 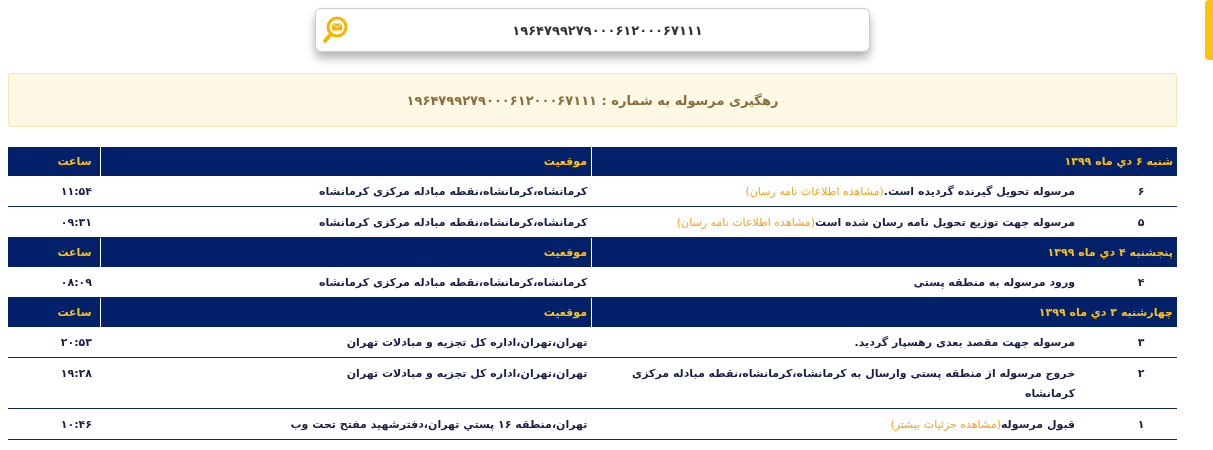 What do you see at coordinates (346, 424) in the screenshot?
I see `table-cell: تهران،منطقه ۱۶ پستي تهران،دفترشهید مفتح تحت وب` at bounding box center [346, 424].